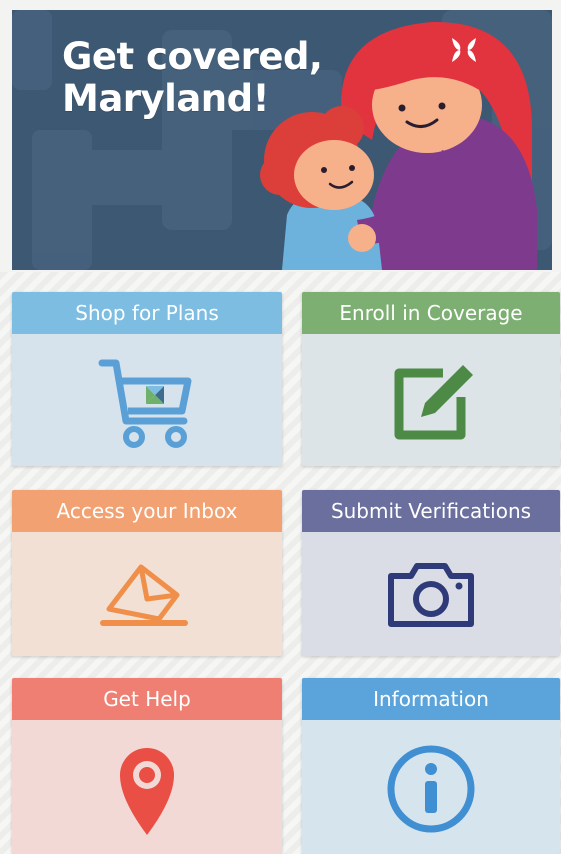 This screenshot has width=561, height=854. I want to click on submit-verifications-button: Submit Verifications, so click(431, 573).